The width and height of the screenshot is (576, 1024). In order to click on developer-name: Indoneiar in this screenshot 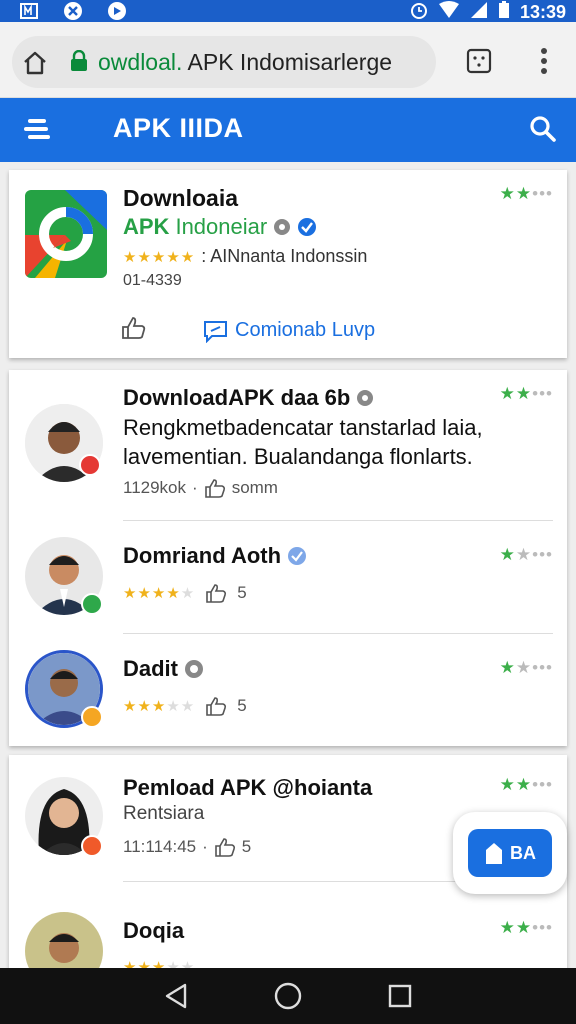, I will do `click(221, 226)`.